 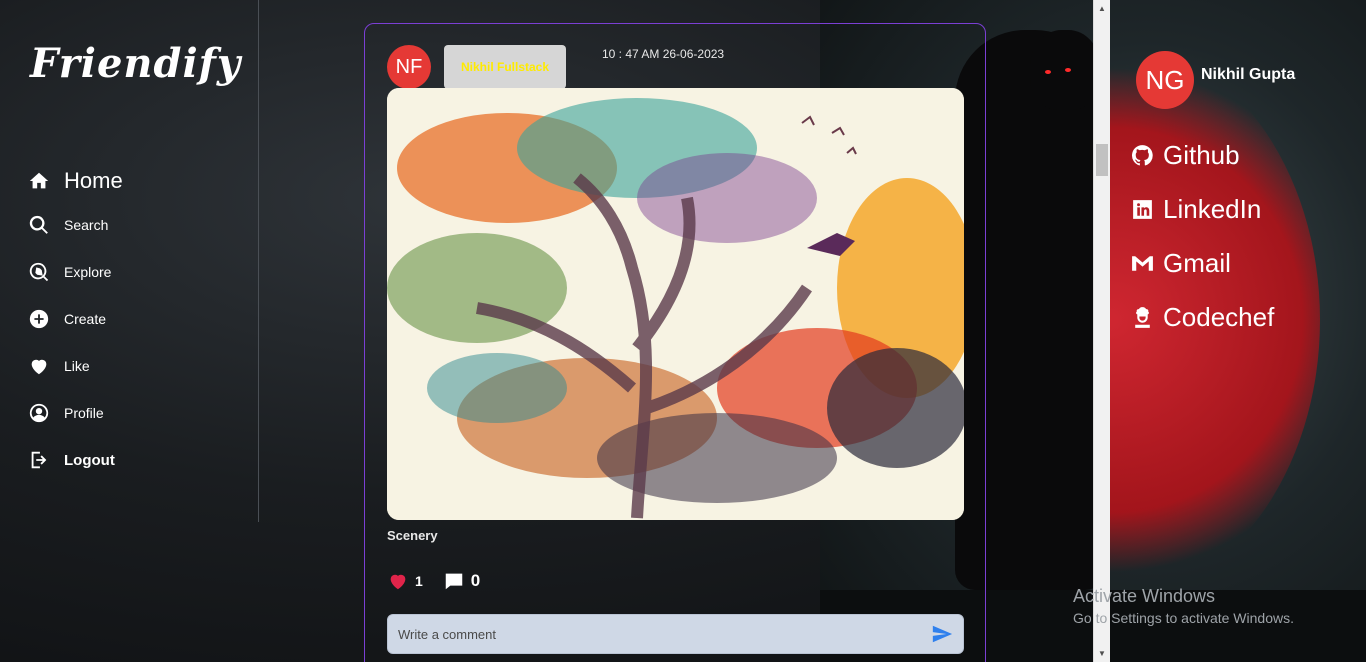 What do you see at coordinates (409, 67) in the screenshot?
I see `post-author-avatar: NF` at bounding box center [409, 67].